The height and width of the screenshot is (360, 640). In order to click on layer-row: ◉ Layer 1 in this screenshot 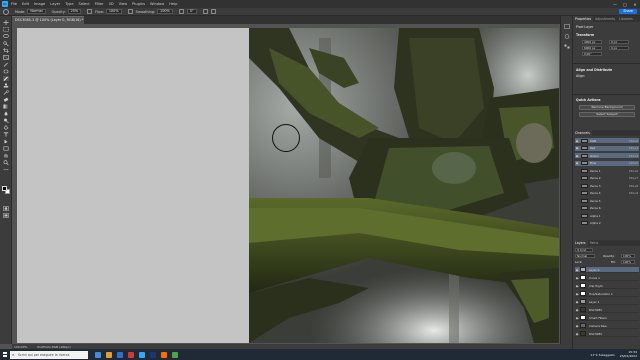, I will do `click(607, 302)`.